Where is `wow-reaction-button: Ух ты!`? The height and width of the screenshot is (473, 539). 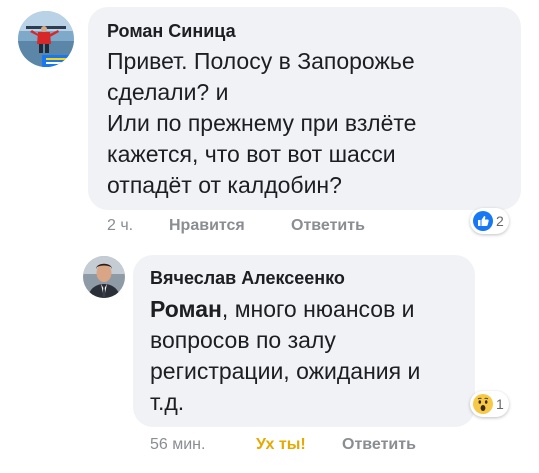 wow-reaction-button: Ух ты! is located at coordinates (281, 445).